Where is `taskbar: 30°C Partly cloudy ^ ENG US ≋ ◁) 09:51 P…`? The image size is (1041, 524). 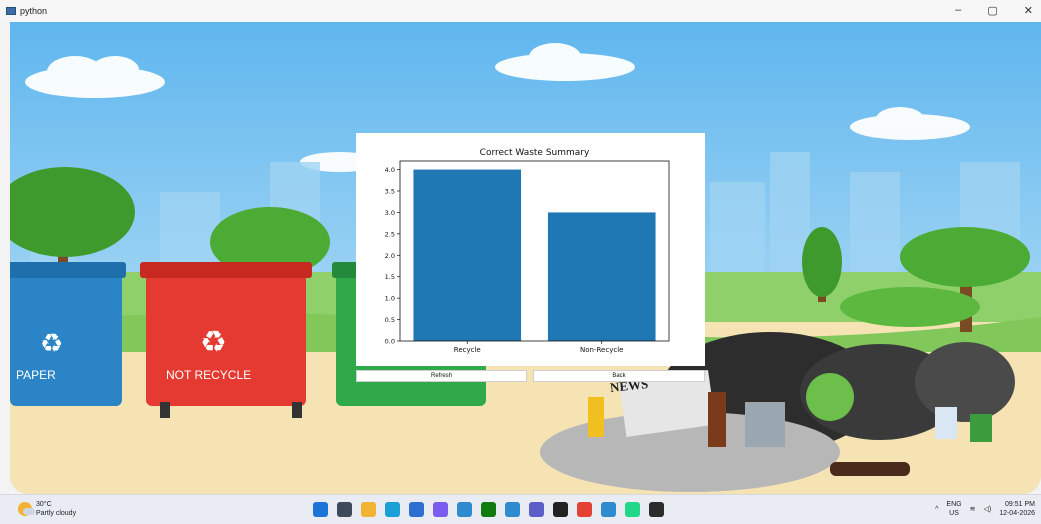 taskbar: 30°C Partly cloudy ^ ENG US ≋ ◁) 09:51 P… is located at coordinates (520, 509).